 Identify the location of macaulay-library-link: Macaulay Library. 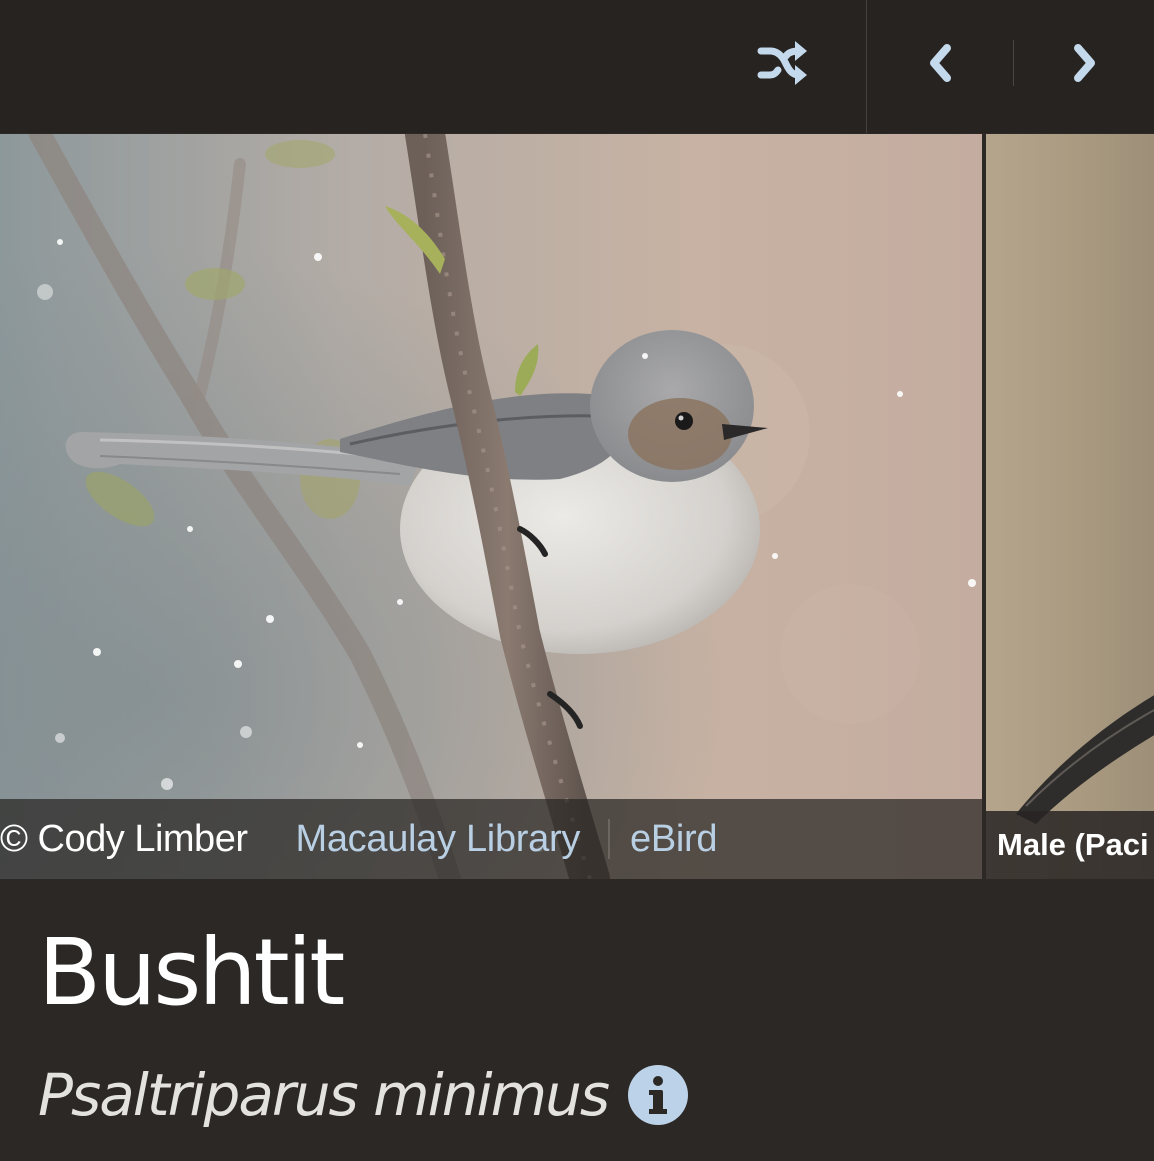
(437, 839).